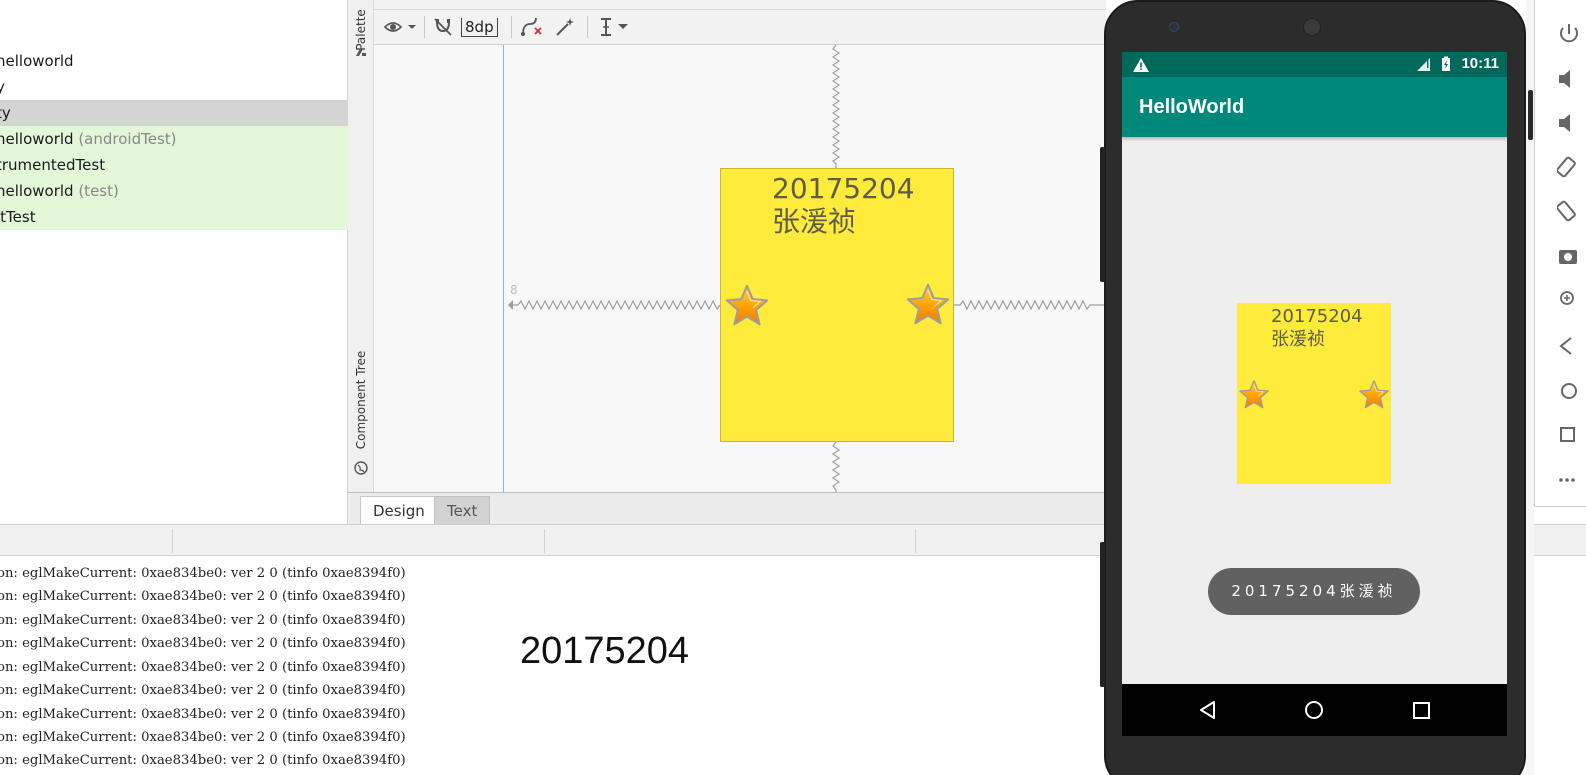 This screenshot has height=775, width=1586. Describe the element at coordinates (1314, 64) in the screenshot. I see `status-bar: 10:11` at that location.